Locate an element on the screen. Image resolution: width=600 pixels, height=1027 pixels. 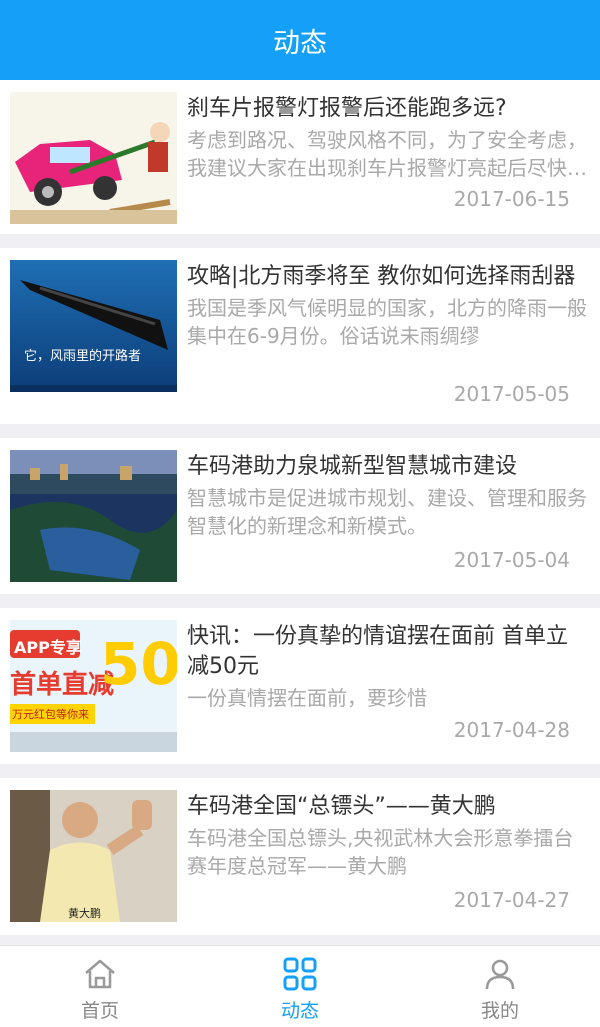
article-title: 快讯：一份真挚的情谊摆在面前 首单立减50元 is located at coordinates (377, 651).